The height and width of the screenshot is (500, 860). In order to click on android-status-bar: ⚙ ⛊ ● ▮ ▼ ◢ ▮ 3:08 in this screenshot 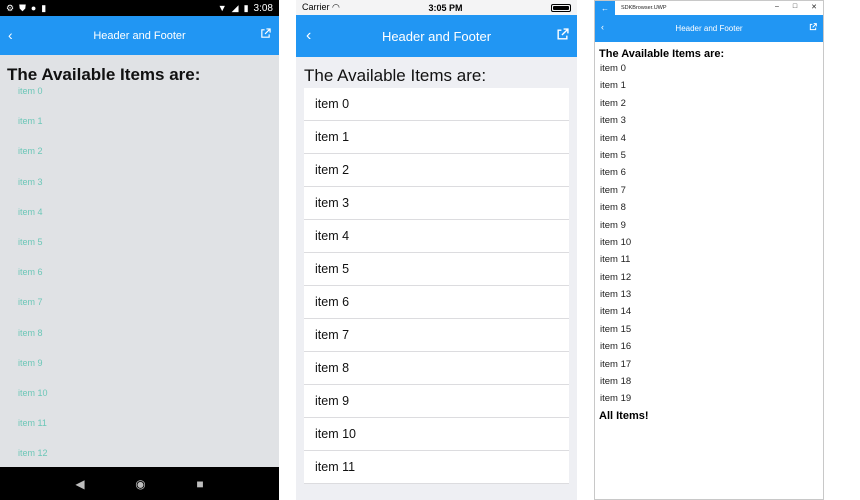, I will do `click(139, 8)`.